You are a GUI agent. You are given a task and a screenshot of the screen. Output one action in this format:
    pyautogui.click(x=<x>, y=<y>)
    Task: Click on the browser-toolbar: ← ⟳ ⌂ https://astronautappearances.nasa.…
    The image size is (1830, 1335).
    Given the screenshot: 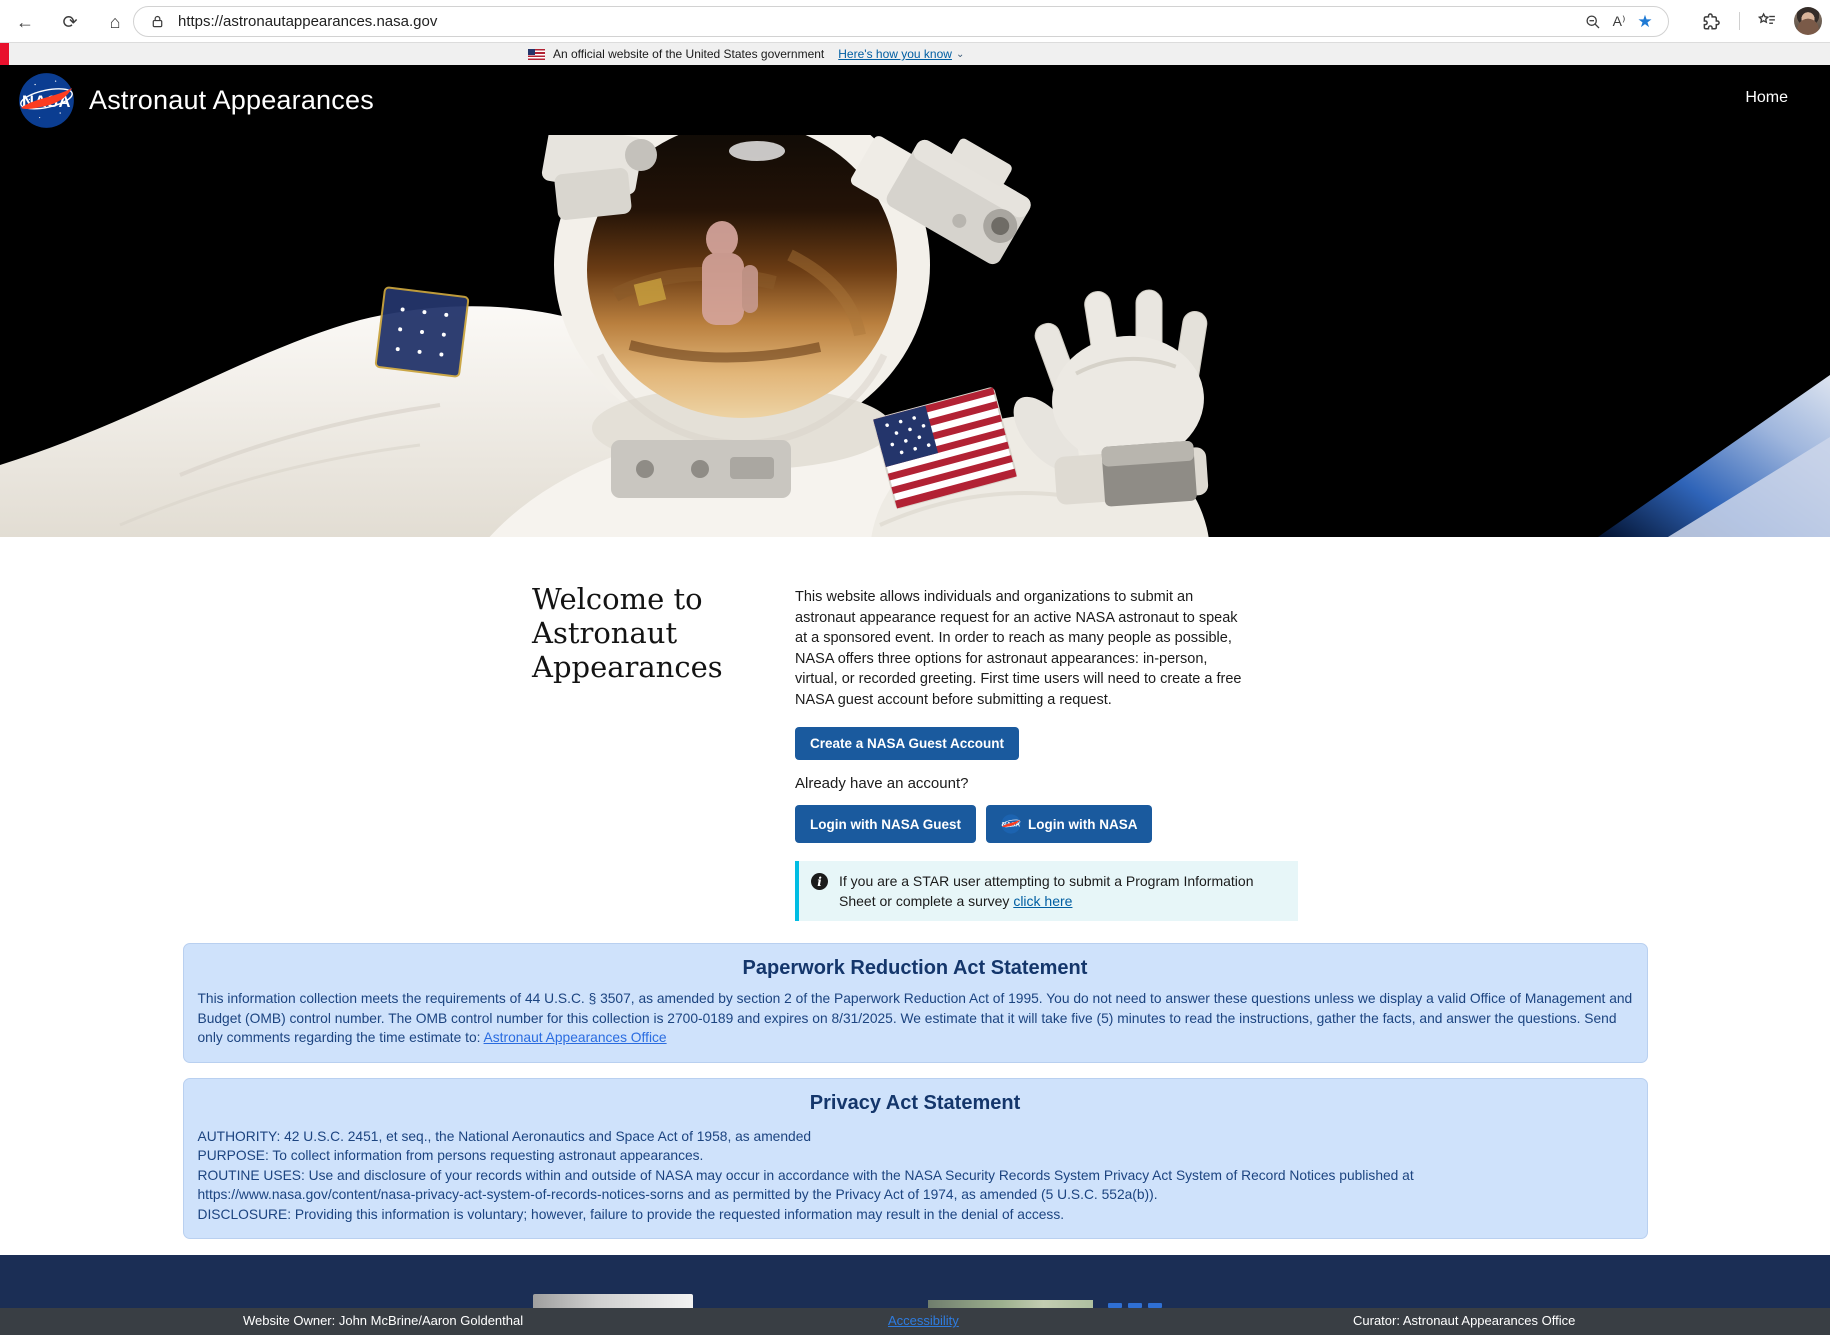 What is the action you would take?
    pyautogui.click(x=915, y=21)
    